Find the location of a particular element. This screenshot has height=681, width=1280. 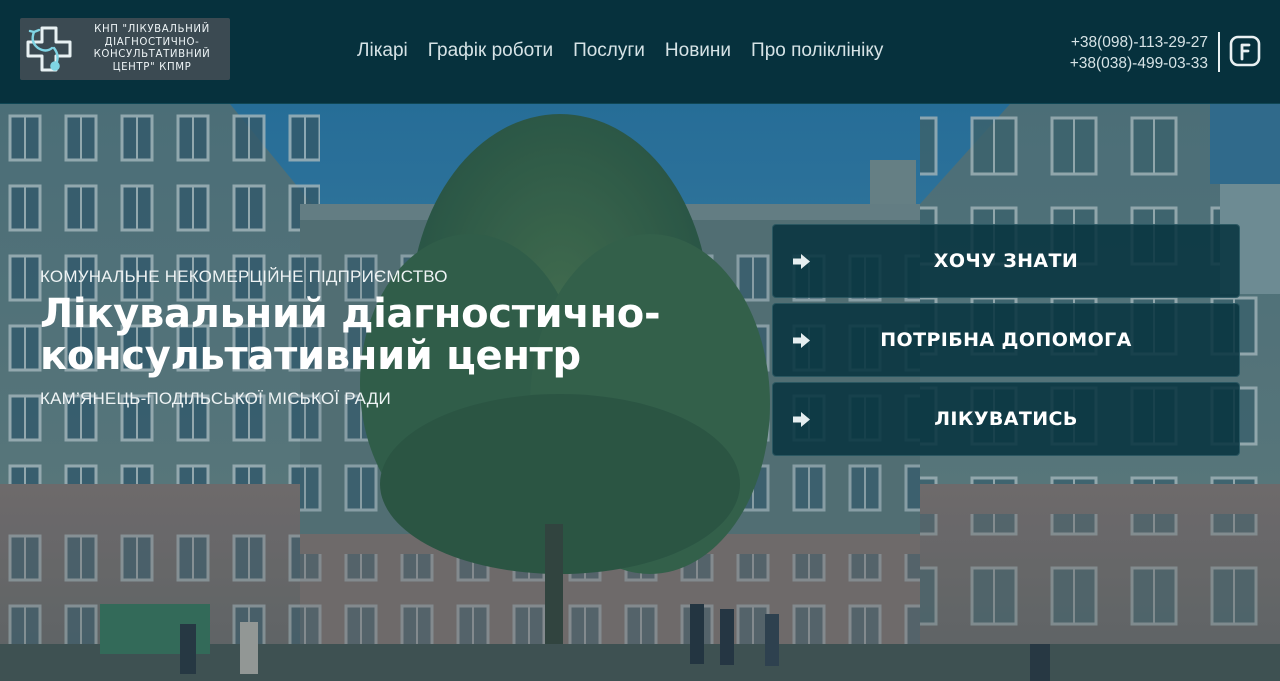

phone-link-2: +38(038)-499-03-33 is located at coordinates (1139, 63).